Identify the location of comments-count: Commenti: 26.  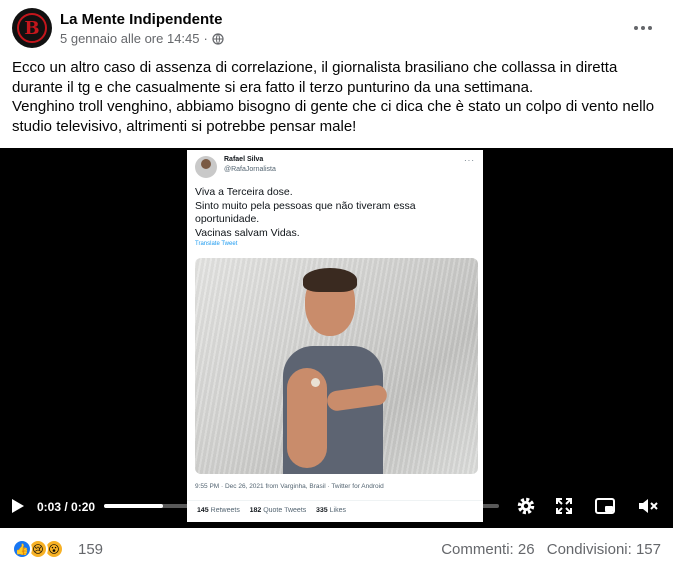
(487, 549).